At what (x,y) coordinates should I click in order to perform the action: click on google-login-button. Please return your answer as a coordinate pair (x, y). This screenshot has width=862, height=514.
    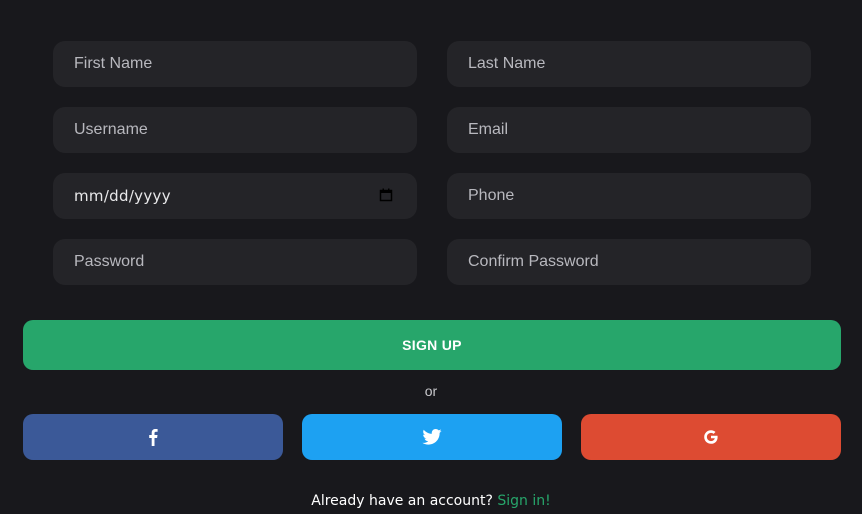
    Looking at the image, I should click on (711, 437).